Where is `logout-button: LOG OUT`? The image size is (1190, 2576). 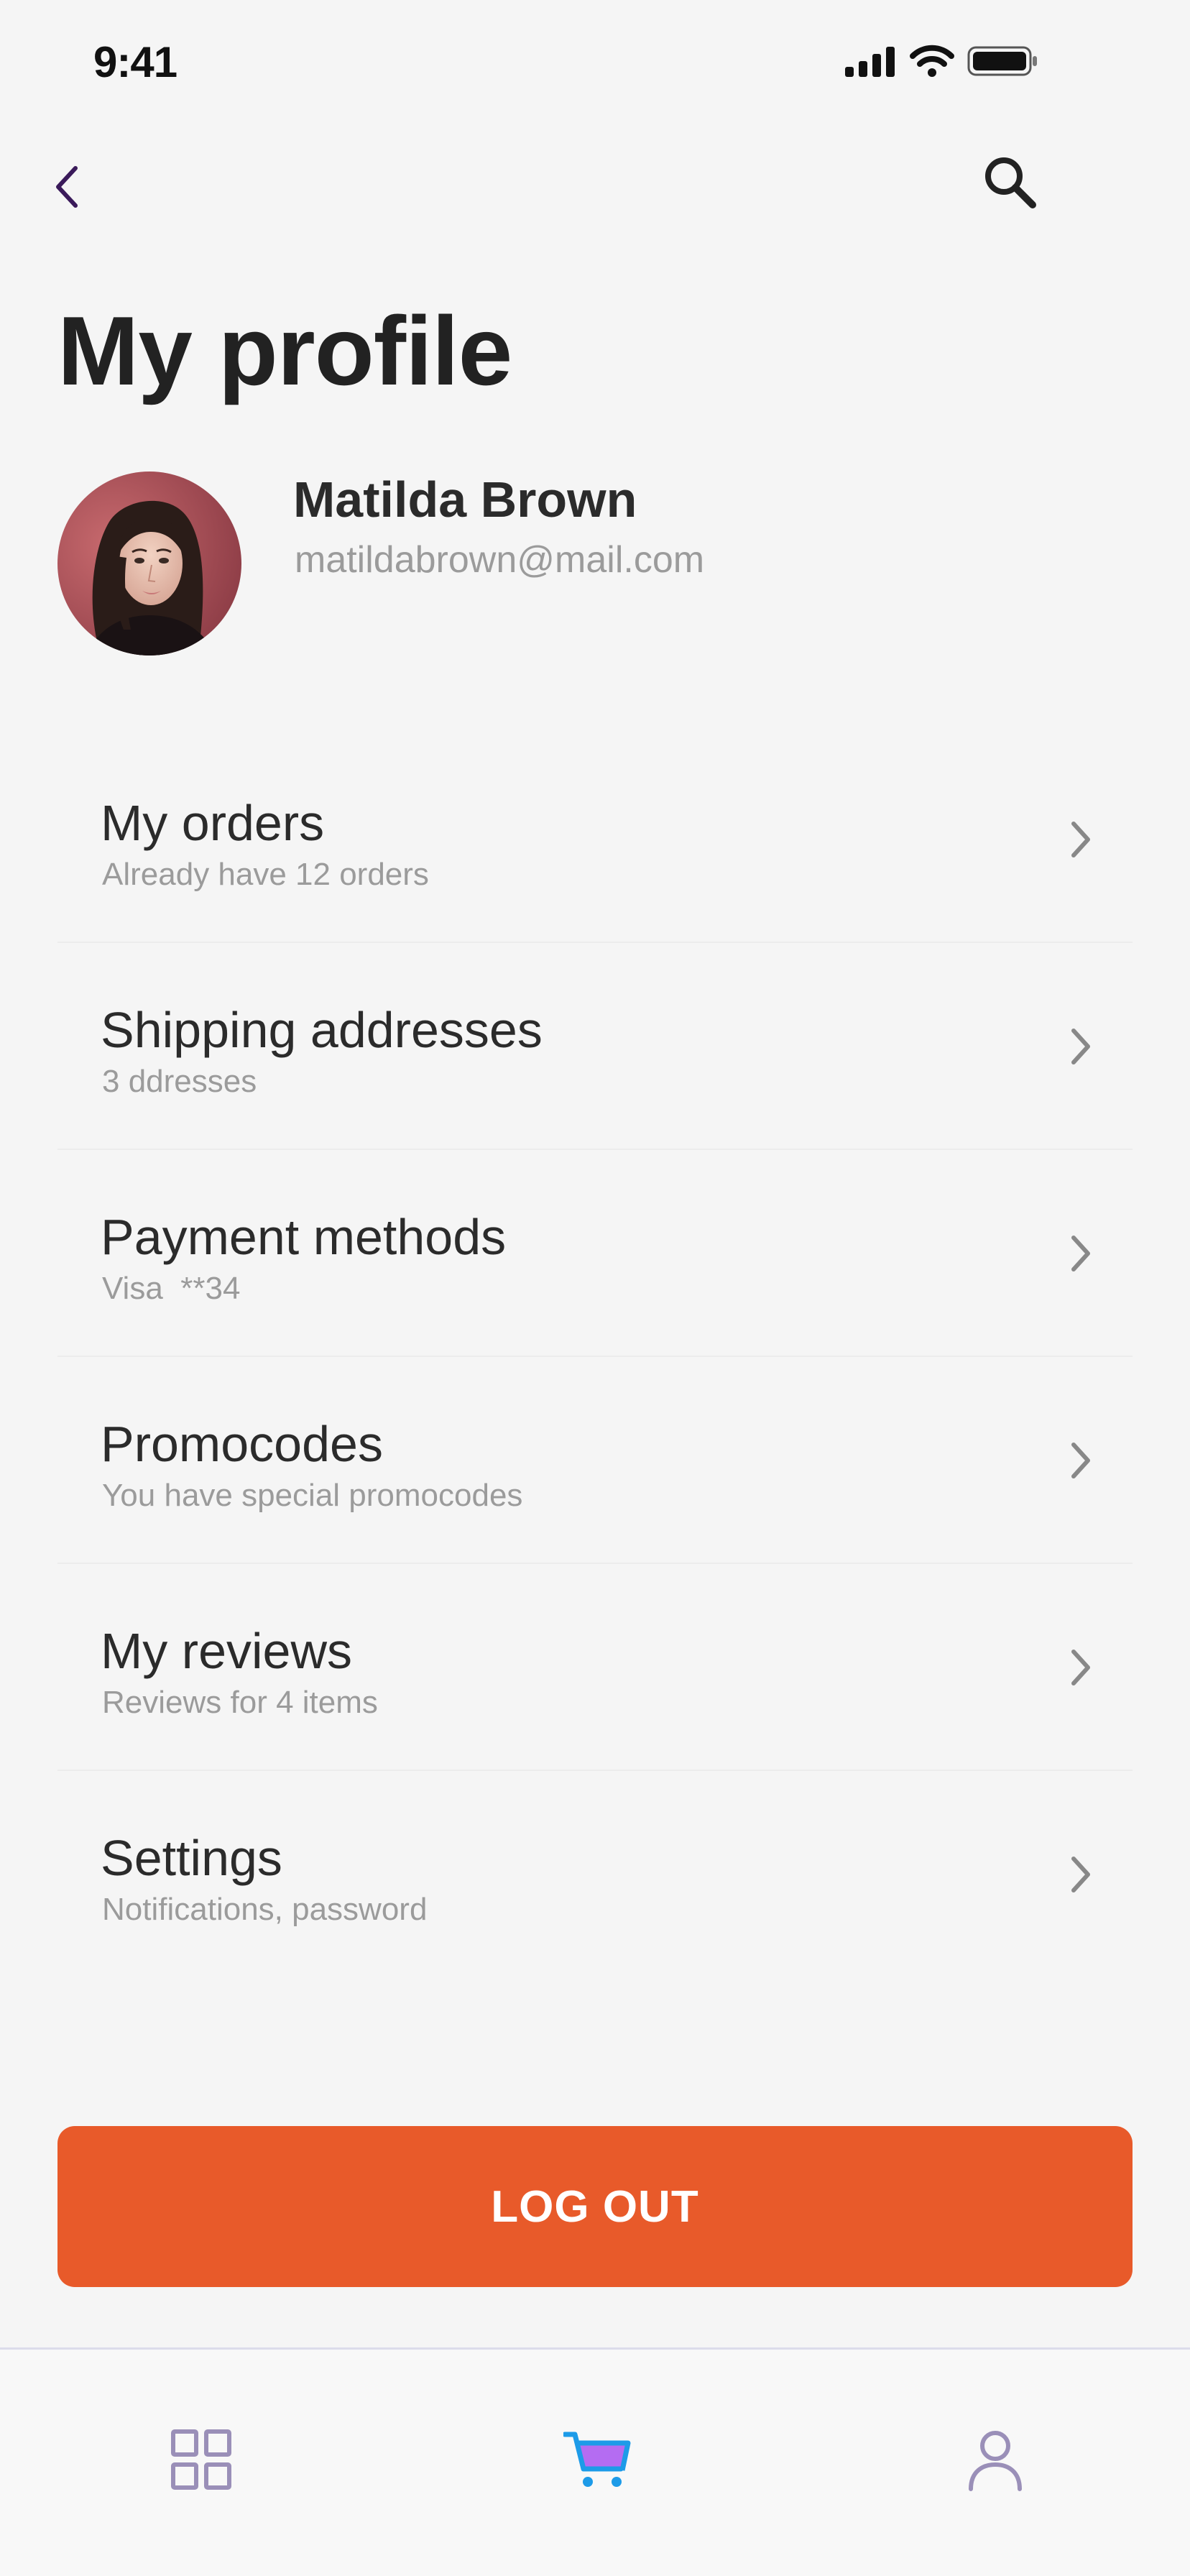
logout-button: LOG OUT is located at coordinates (595, 2206).